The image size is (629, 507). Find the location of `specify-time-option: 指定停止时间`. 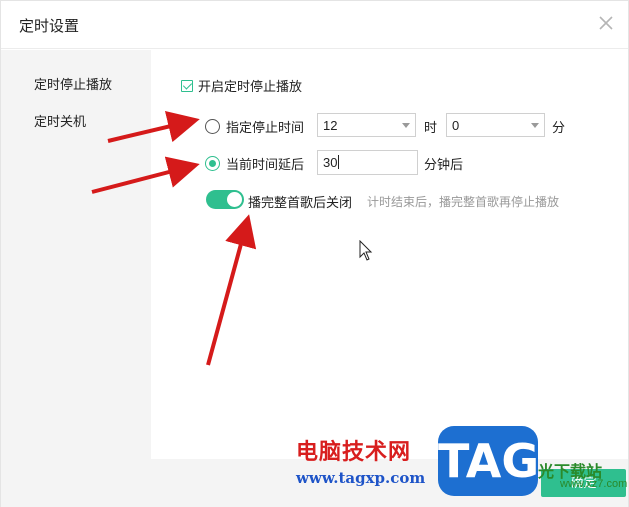

specify-time-option: 指定停止时间 is located at coordinates (254, 126).